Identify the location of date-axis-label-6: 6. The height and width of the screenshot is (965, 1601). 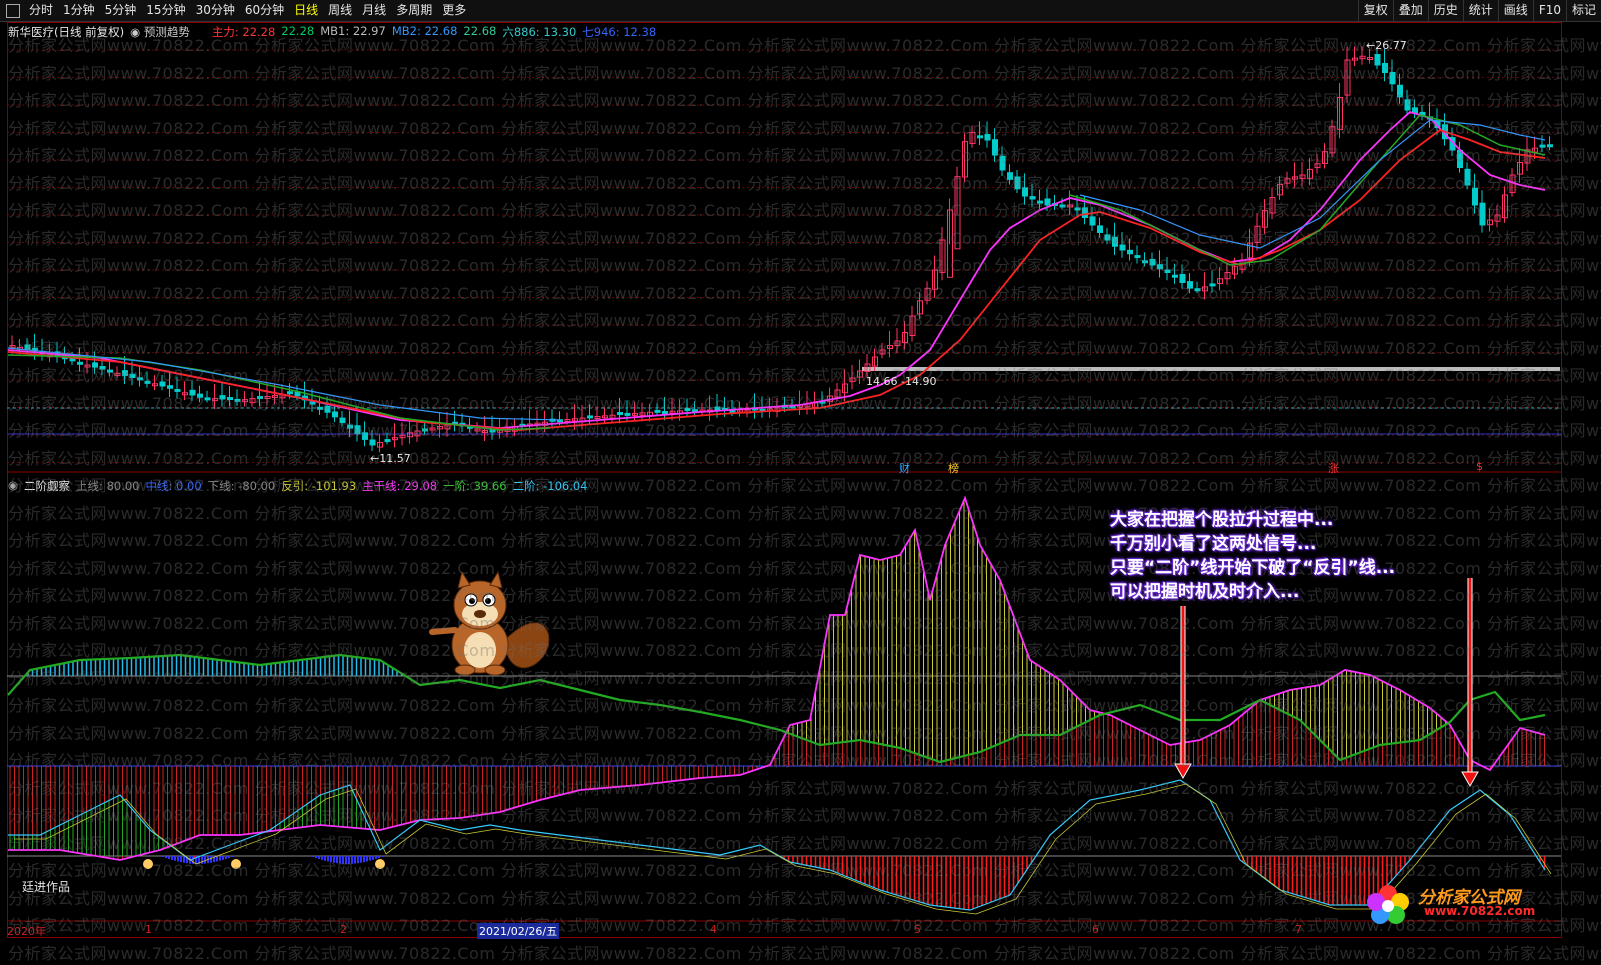
(1095, 929).